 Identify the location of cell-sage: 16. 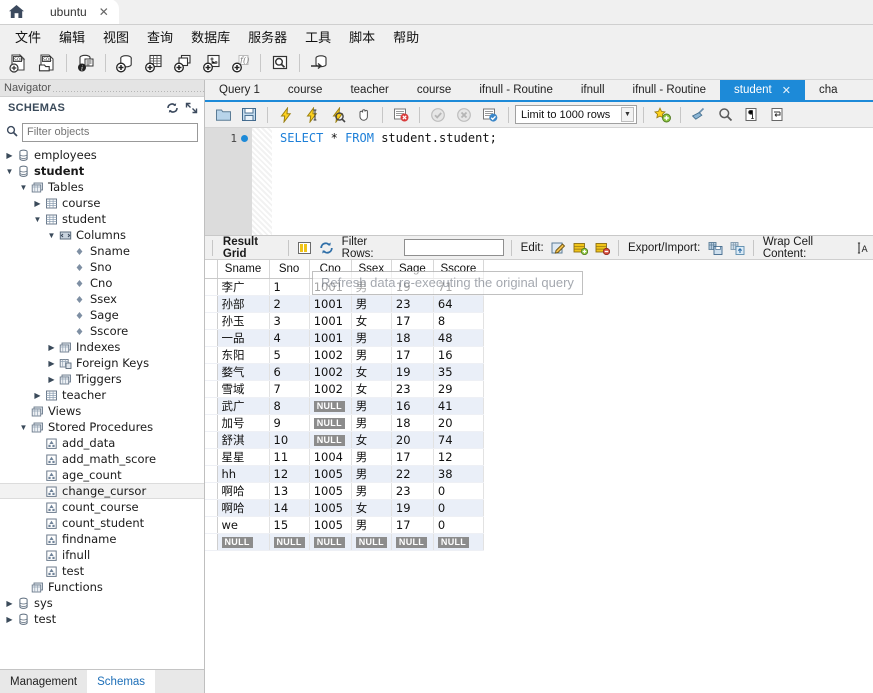
(412, 406).